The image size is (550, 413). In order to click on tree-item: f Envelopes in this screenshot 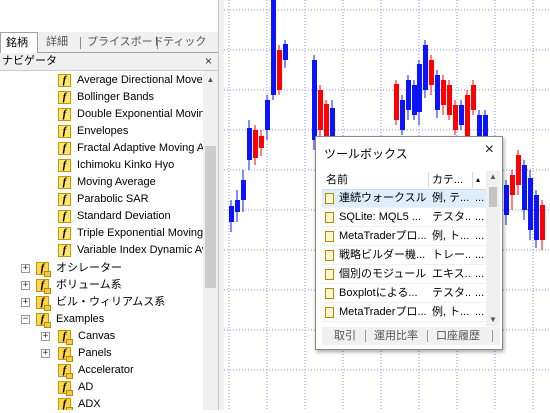, I will do `click(101, 131)`.